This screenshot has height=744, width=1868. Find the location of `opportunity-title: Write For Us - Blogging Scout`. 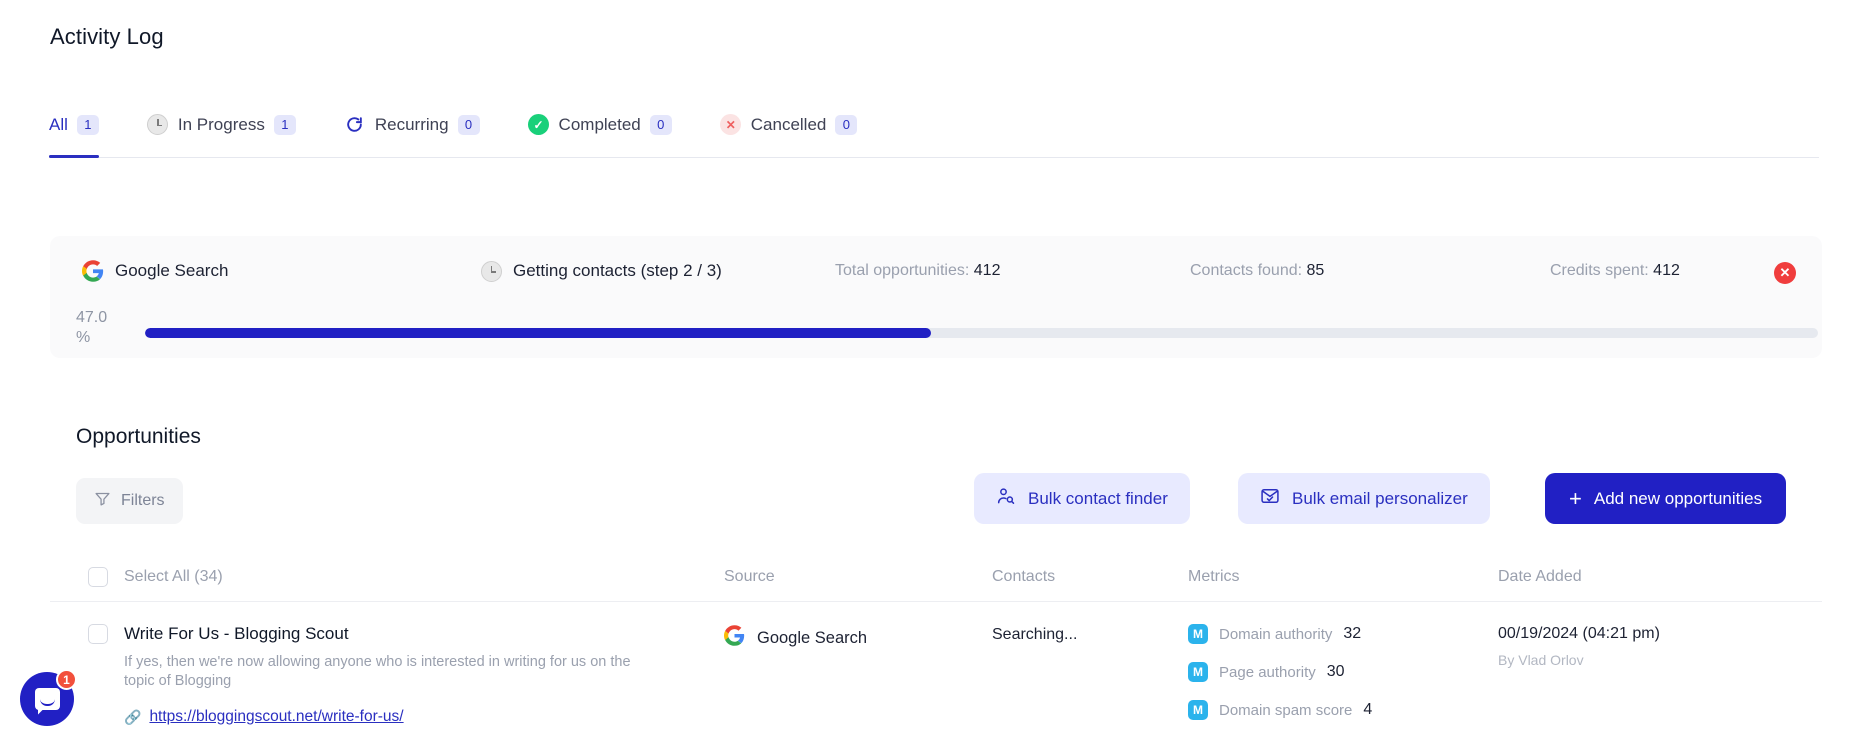

opportunity-title: Write For Us - Blogging Scout is located at coordinates (236, 633).